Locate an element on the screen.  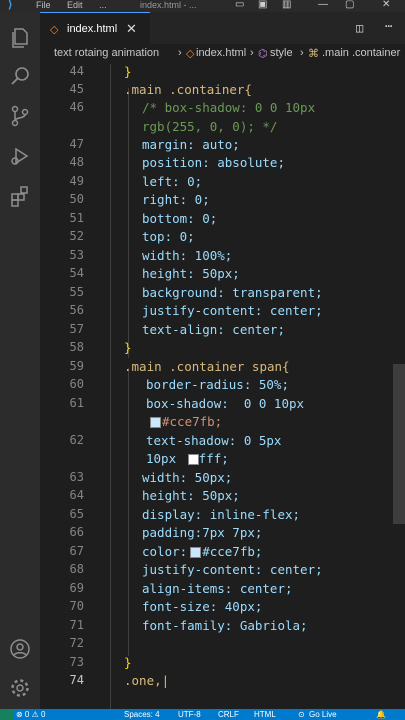
line-number: 53 is located at coordinates (76, 255).